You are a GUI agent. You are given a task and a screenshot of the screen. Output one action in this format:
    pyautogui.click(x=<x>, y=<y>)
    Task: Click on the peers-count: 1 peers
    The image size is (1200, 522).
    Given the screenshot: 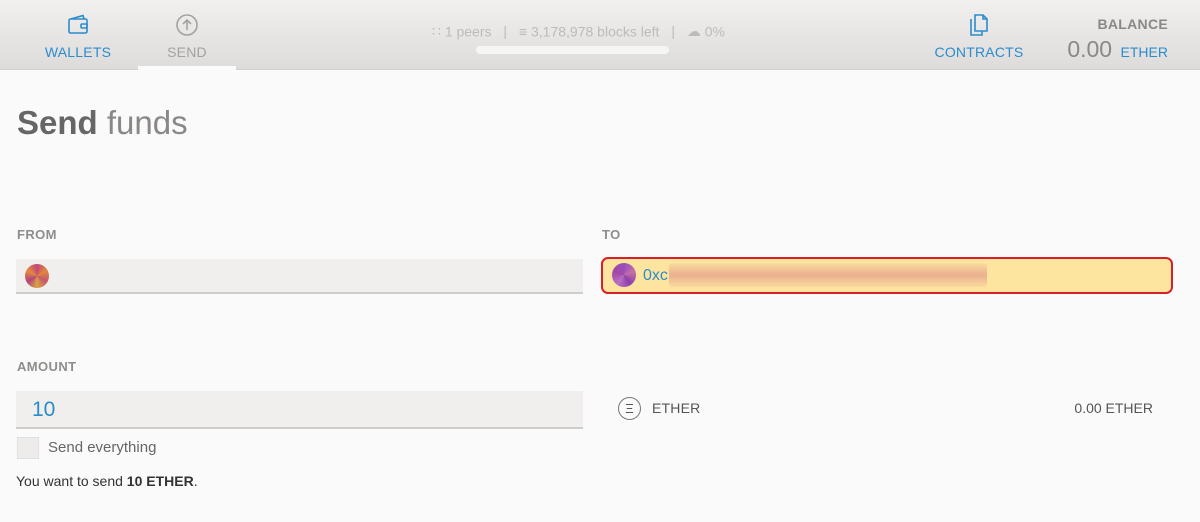 What is the action you would take?
    pyautogui.click(x=468, y=31)
    